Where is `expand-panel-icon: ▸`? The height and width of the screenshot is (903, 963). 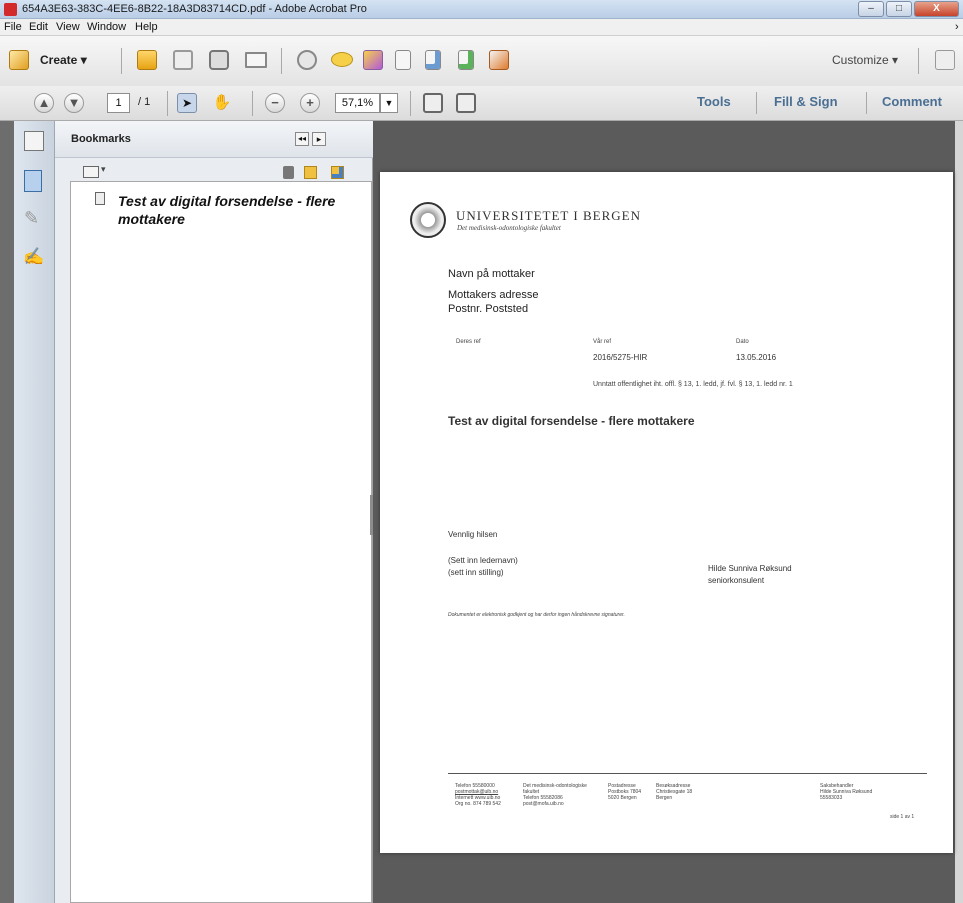
expand-panel-icon: ▸ is located at coordinates (319, 139).